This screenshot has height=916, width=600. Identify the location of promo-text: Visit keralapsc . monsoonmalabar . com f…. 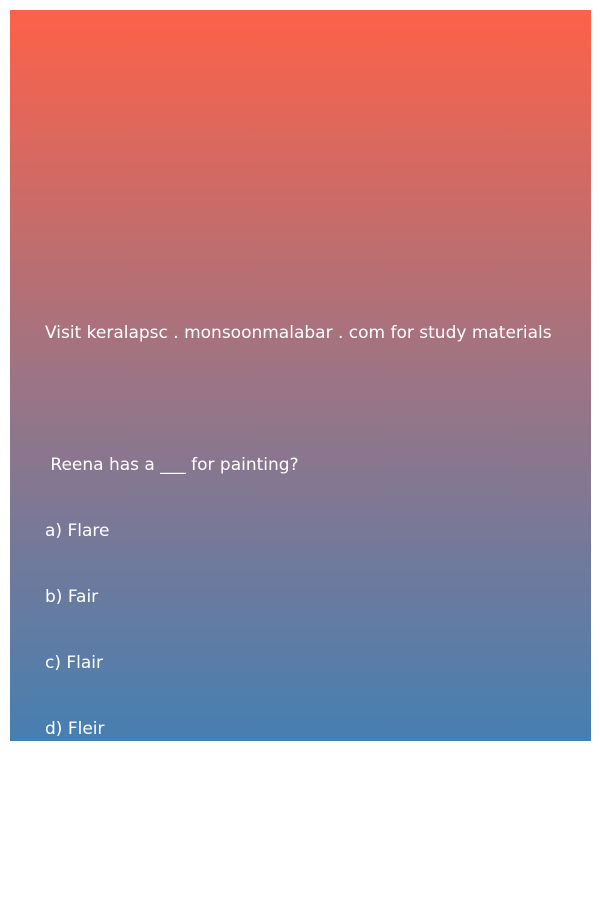
(298, 333).